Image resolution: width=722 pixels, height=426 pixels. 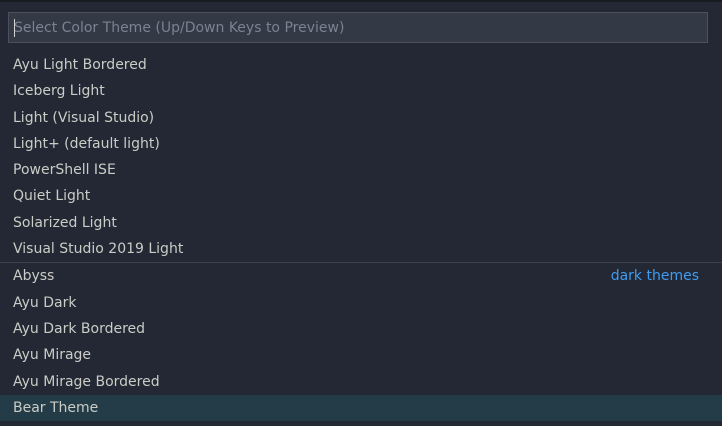 I want to click on theme-item-solarized-light: Solarized Light, so click(x=361, y=223).